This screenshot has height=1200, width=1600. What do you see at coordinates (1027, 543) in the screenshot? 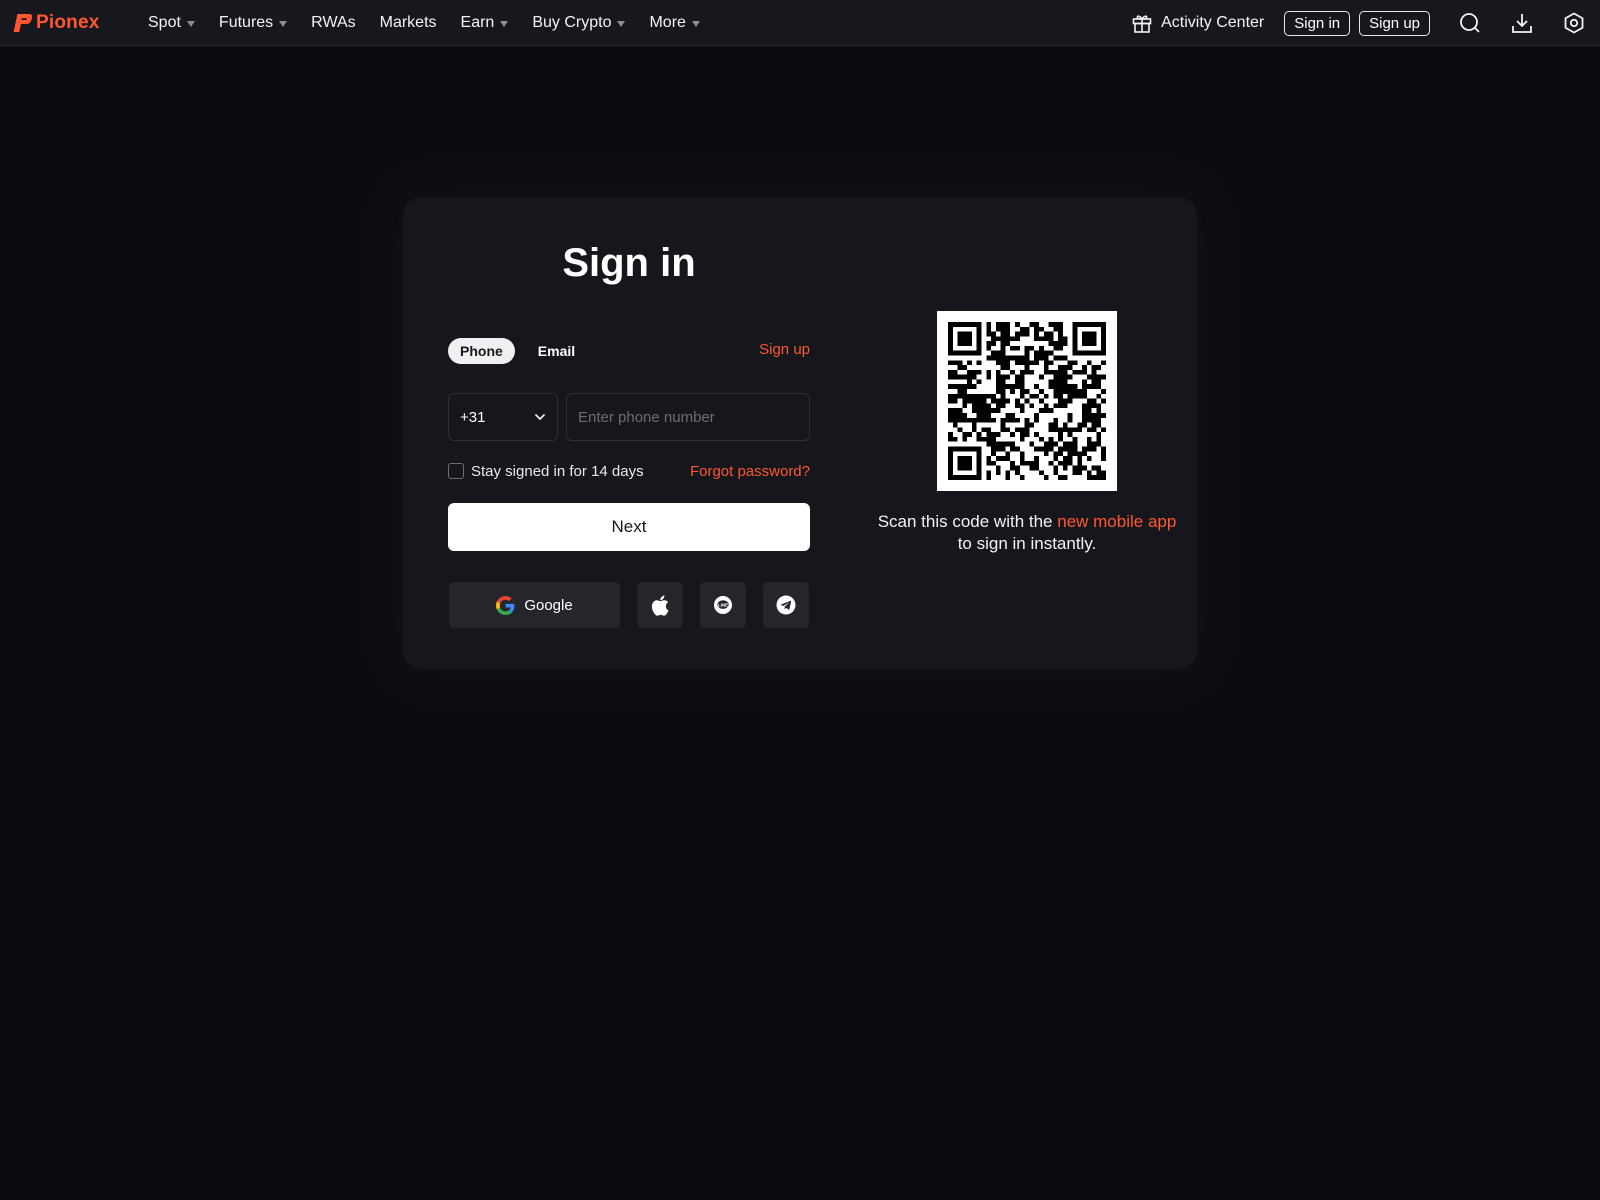
I see `qr-text-suffix: to sign in instantly.` at bounding box center [1027, 543].